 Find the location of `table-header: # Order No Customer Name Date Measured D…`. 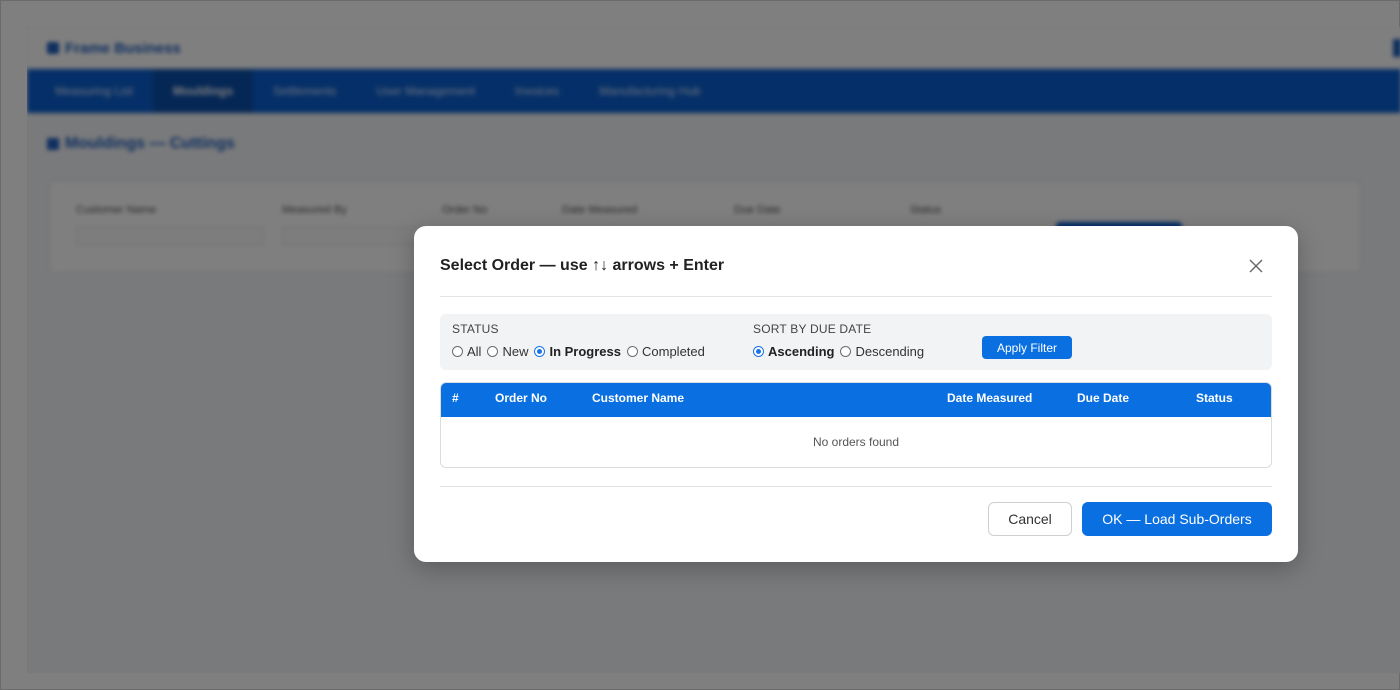

table-header: # Order No Customer Name Date Measured D… is located at coordinates (856, 400).